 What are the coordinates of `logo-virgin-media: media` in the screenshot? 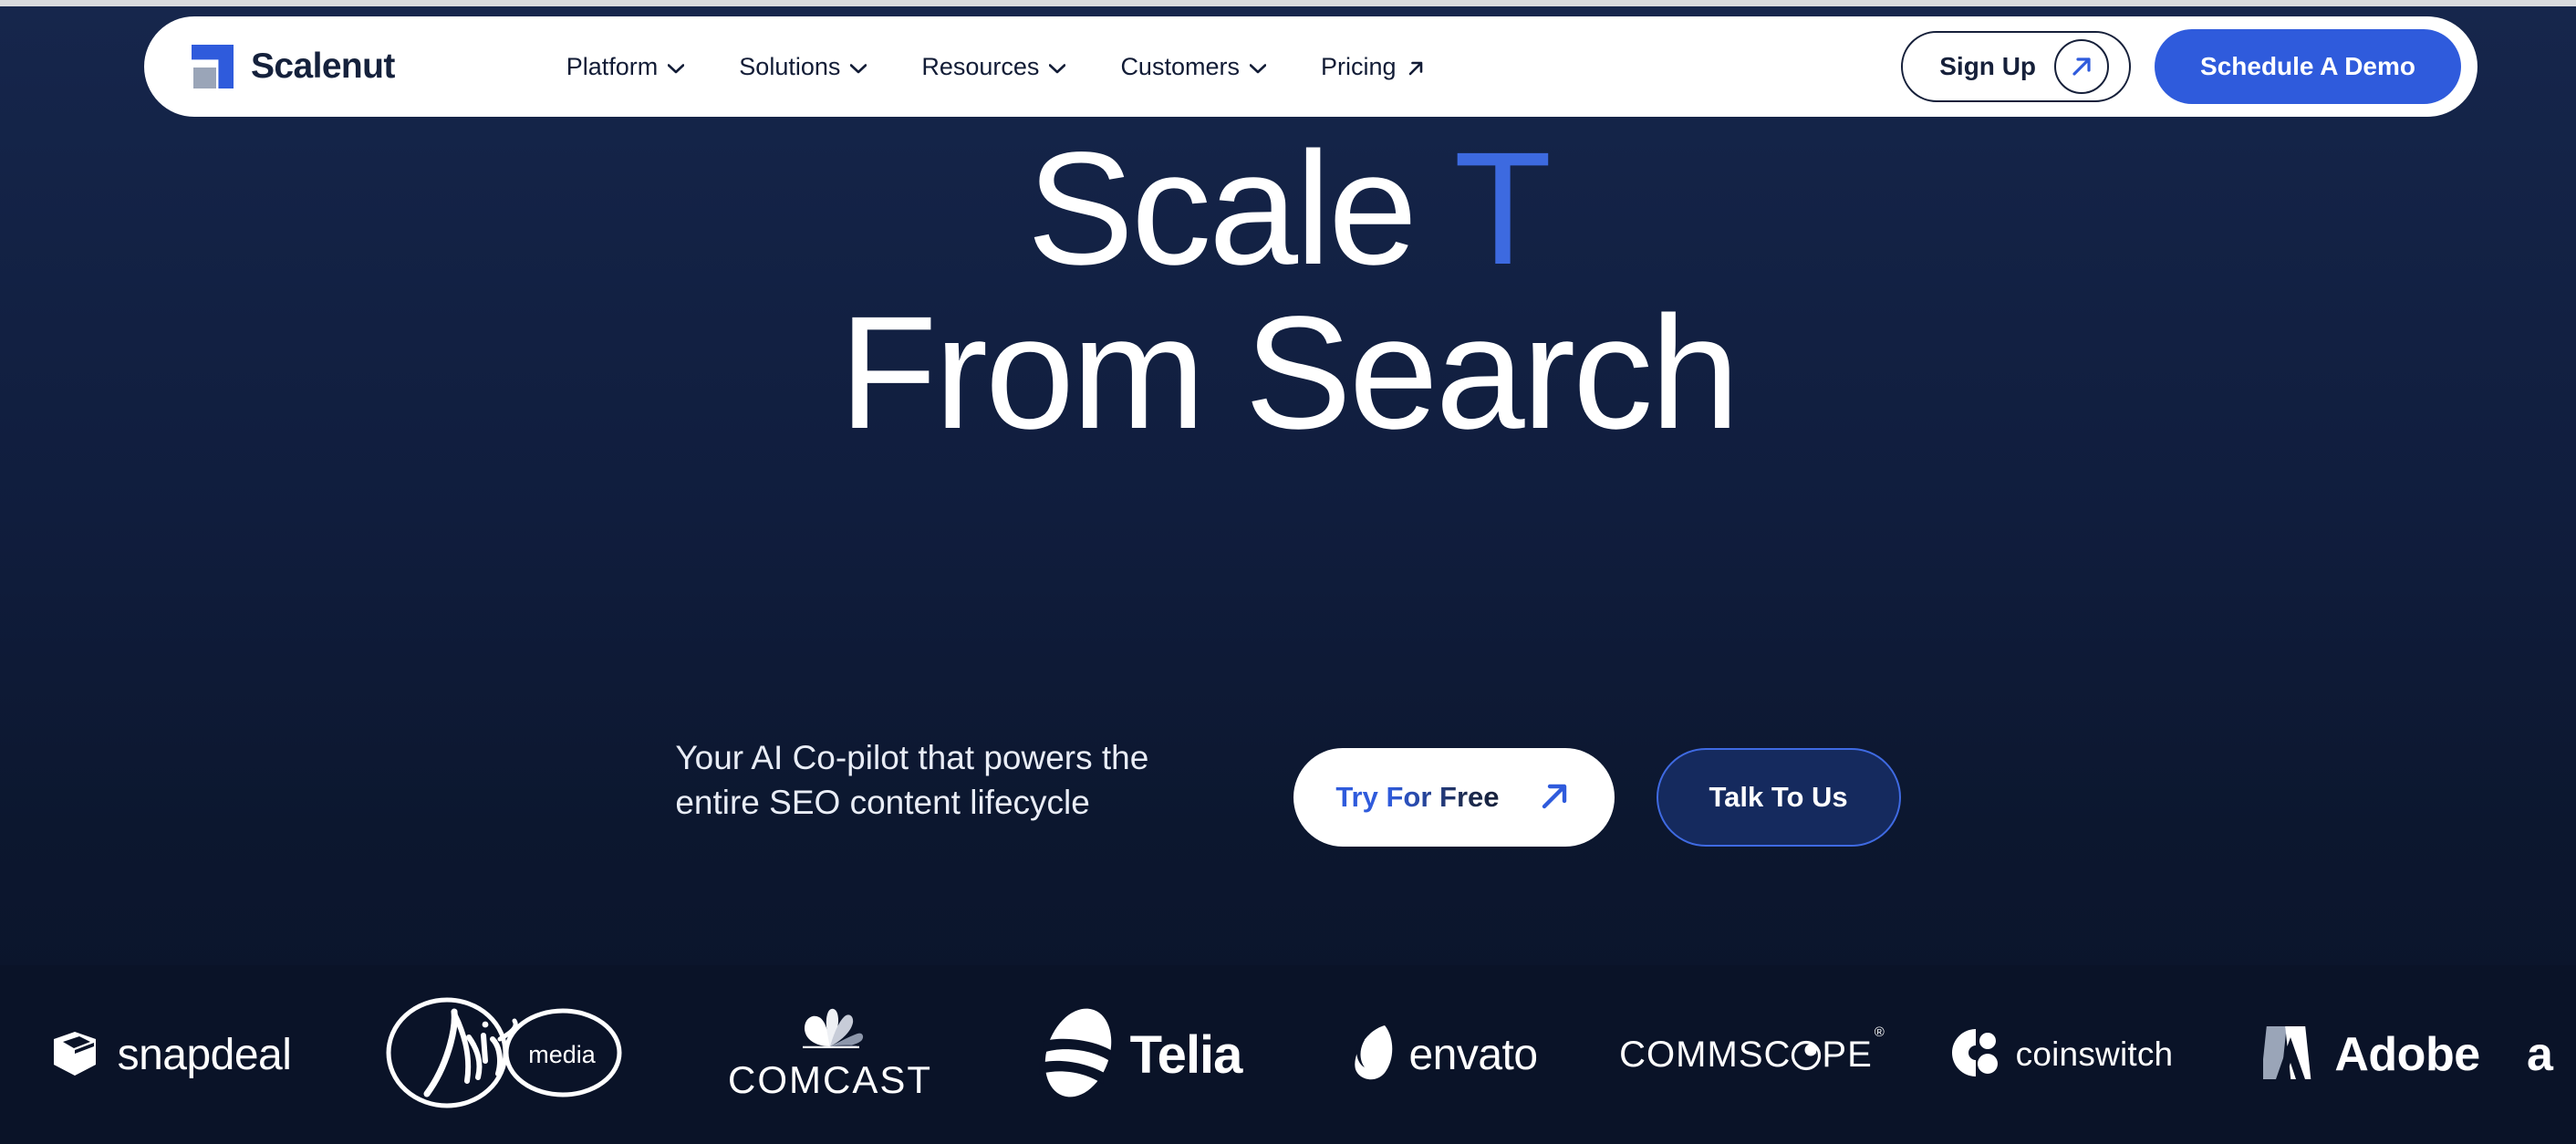 It's located at (507, 1052).